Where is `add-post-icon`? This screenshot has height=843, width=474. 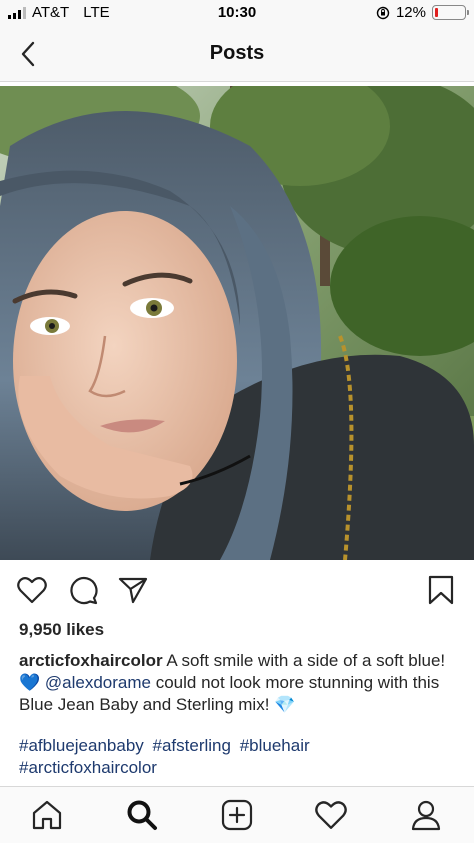
add-post-icon is located at coordinates (237, 815).